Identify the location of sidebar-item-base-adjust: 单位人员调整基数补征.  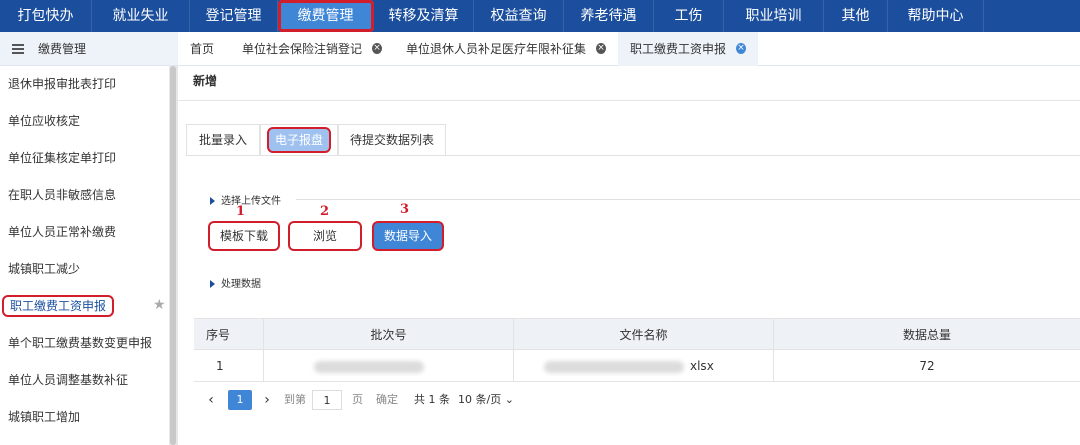
(84, 380).